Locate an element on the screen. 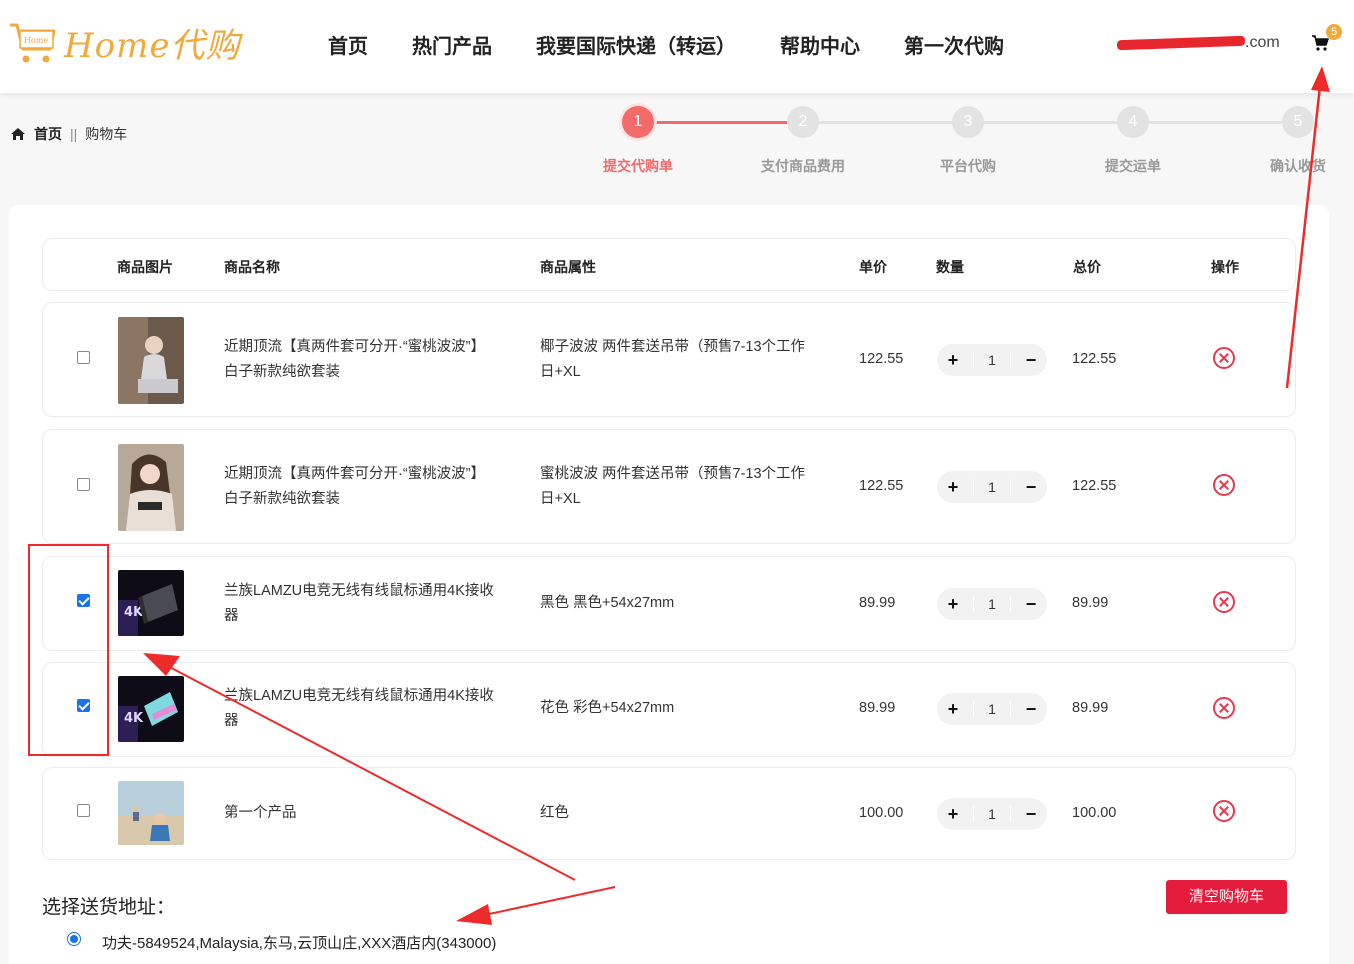 The width and height of the screenshot is (1354, 964). nav-item-hot-products: 热门产品 is located at coordinates (452, 44).